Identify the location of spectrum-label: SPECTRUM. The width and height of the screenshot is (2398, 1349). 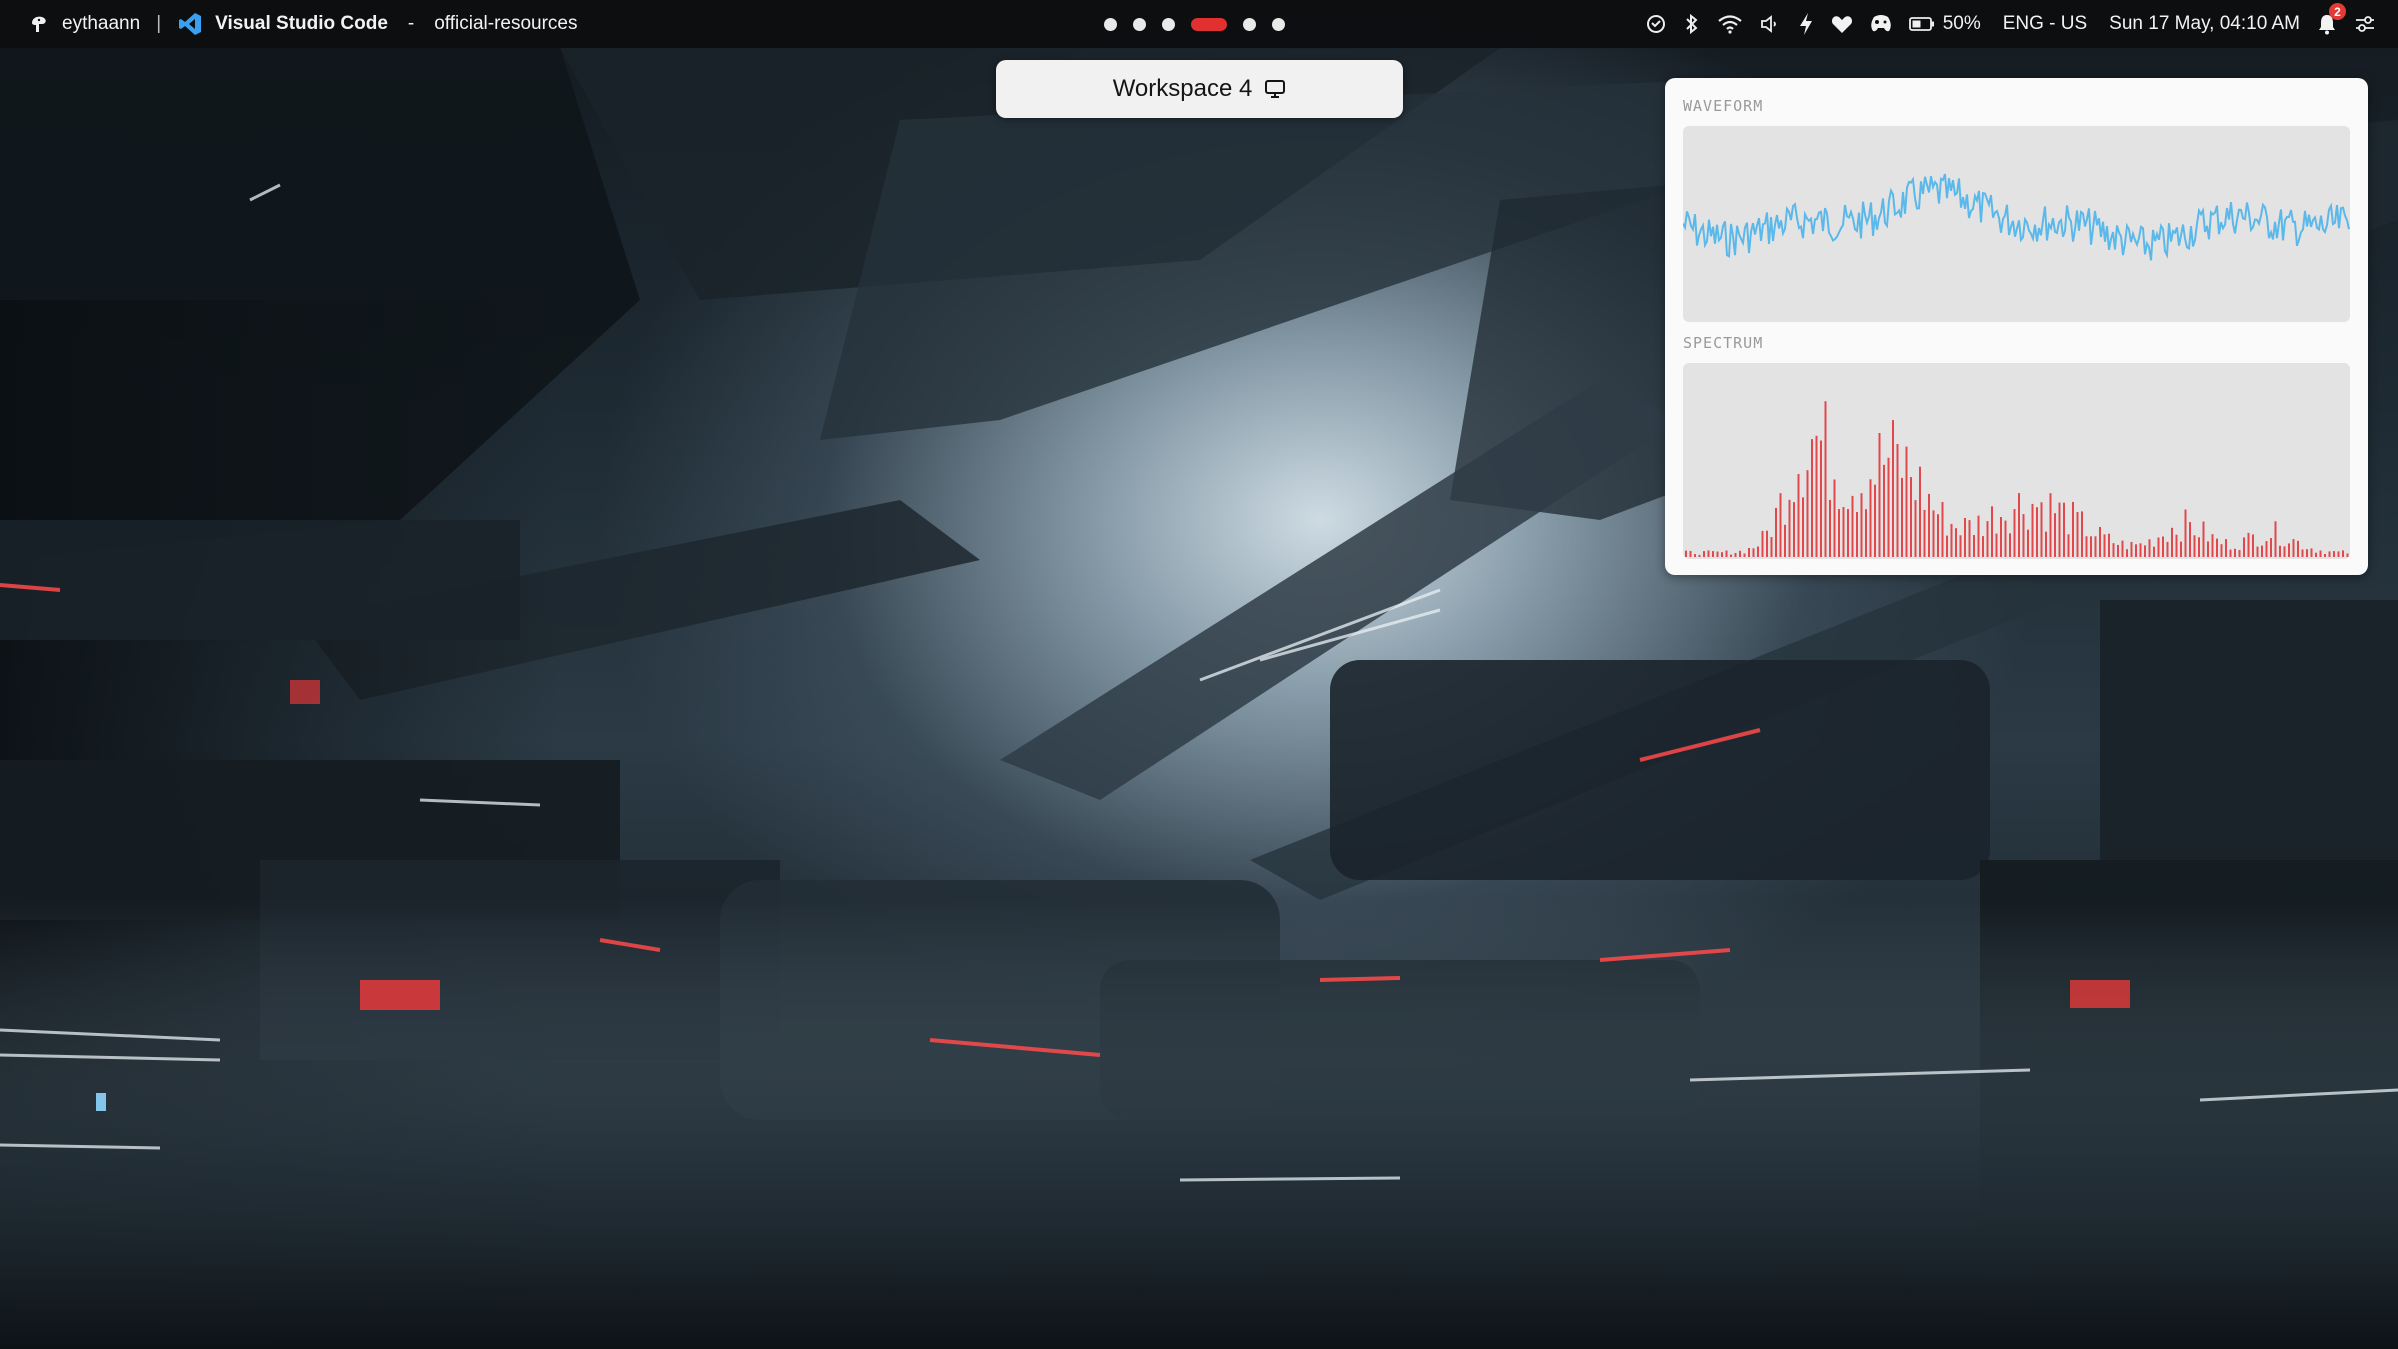
(1723, 343).